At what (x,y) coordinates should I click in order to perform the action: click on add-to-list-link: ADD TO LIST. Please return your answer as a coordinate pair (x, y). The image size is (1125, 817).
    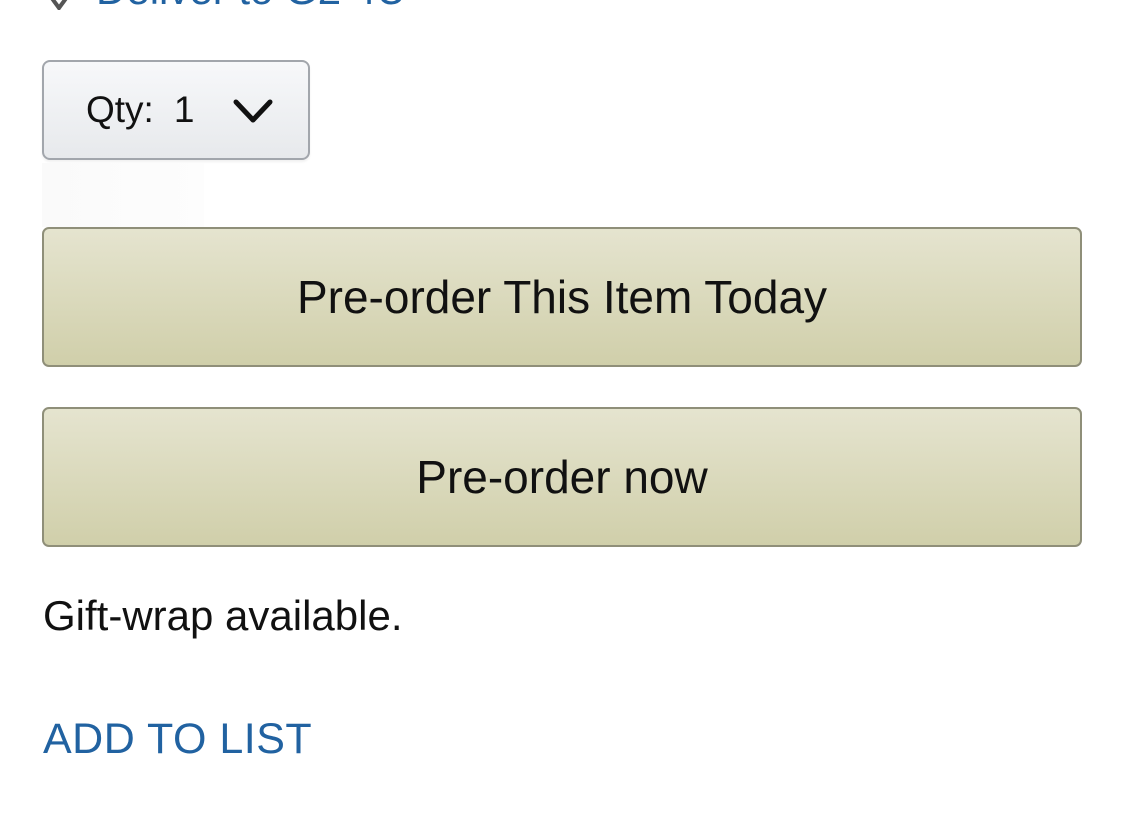
    Looking at the image, I should click on (177, 739).